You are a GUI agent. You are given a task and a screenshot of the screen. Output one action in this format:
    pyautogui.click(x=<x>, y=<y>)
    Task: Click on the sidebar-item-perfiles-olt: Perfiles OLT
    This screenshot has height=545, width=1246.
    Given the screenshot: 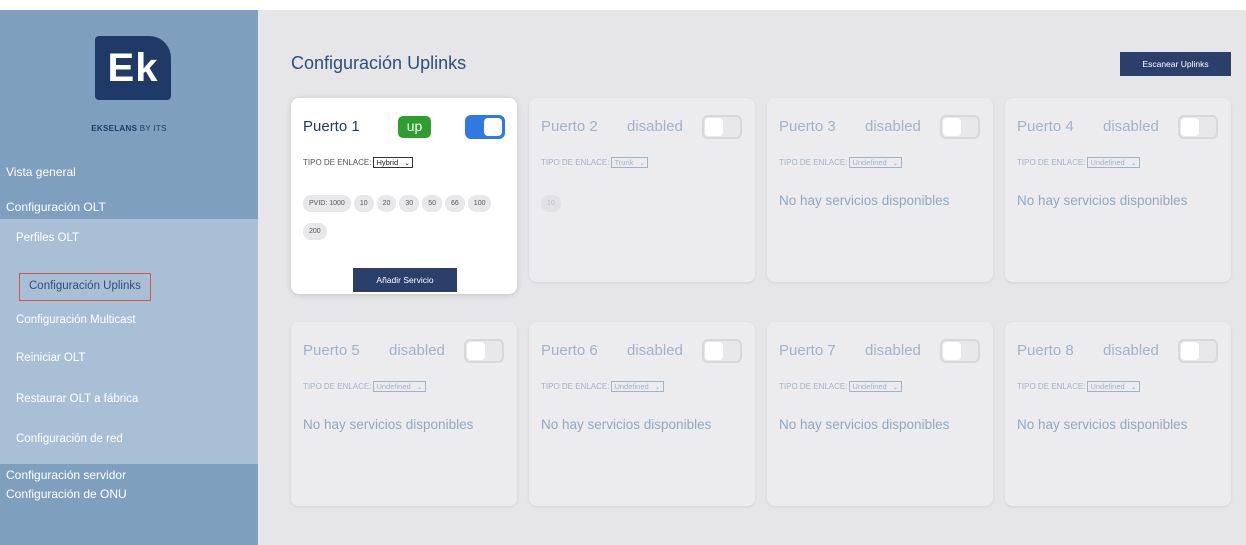 What is the action you would take?
    pyautogui.click(x=47, y=238)
    